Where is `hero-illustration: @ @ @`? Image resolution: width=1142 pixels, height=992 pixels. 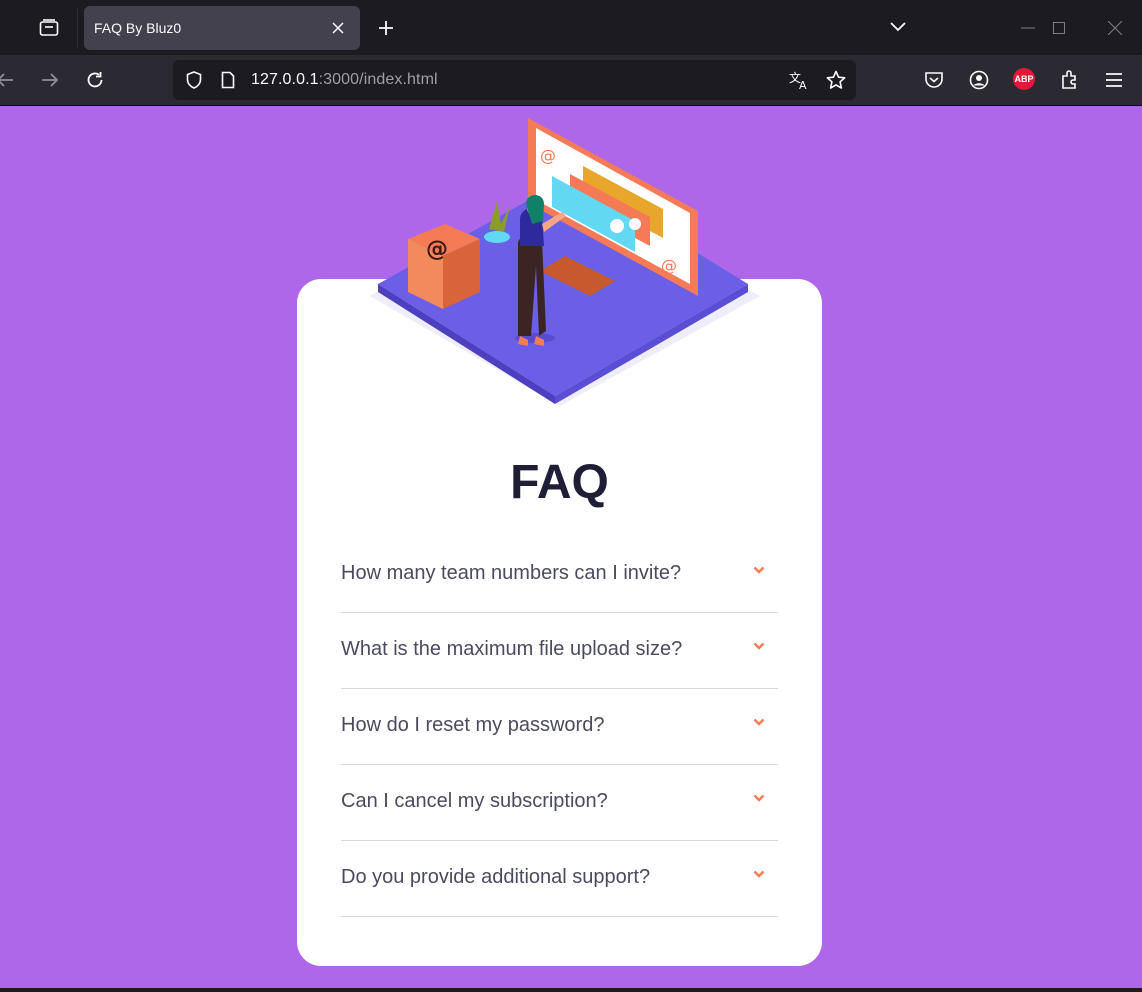 hero-illustration: @ @ @ is located at coordinates (565, 262).